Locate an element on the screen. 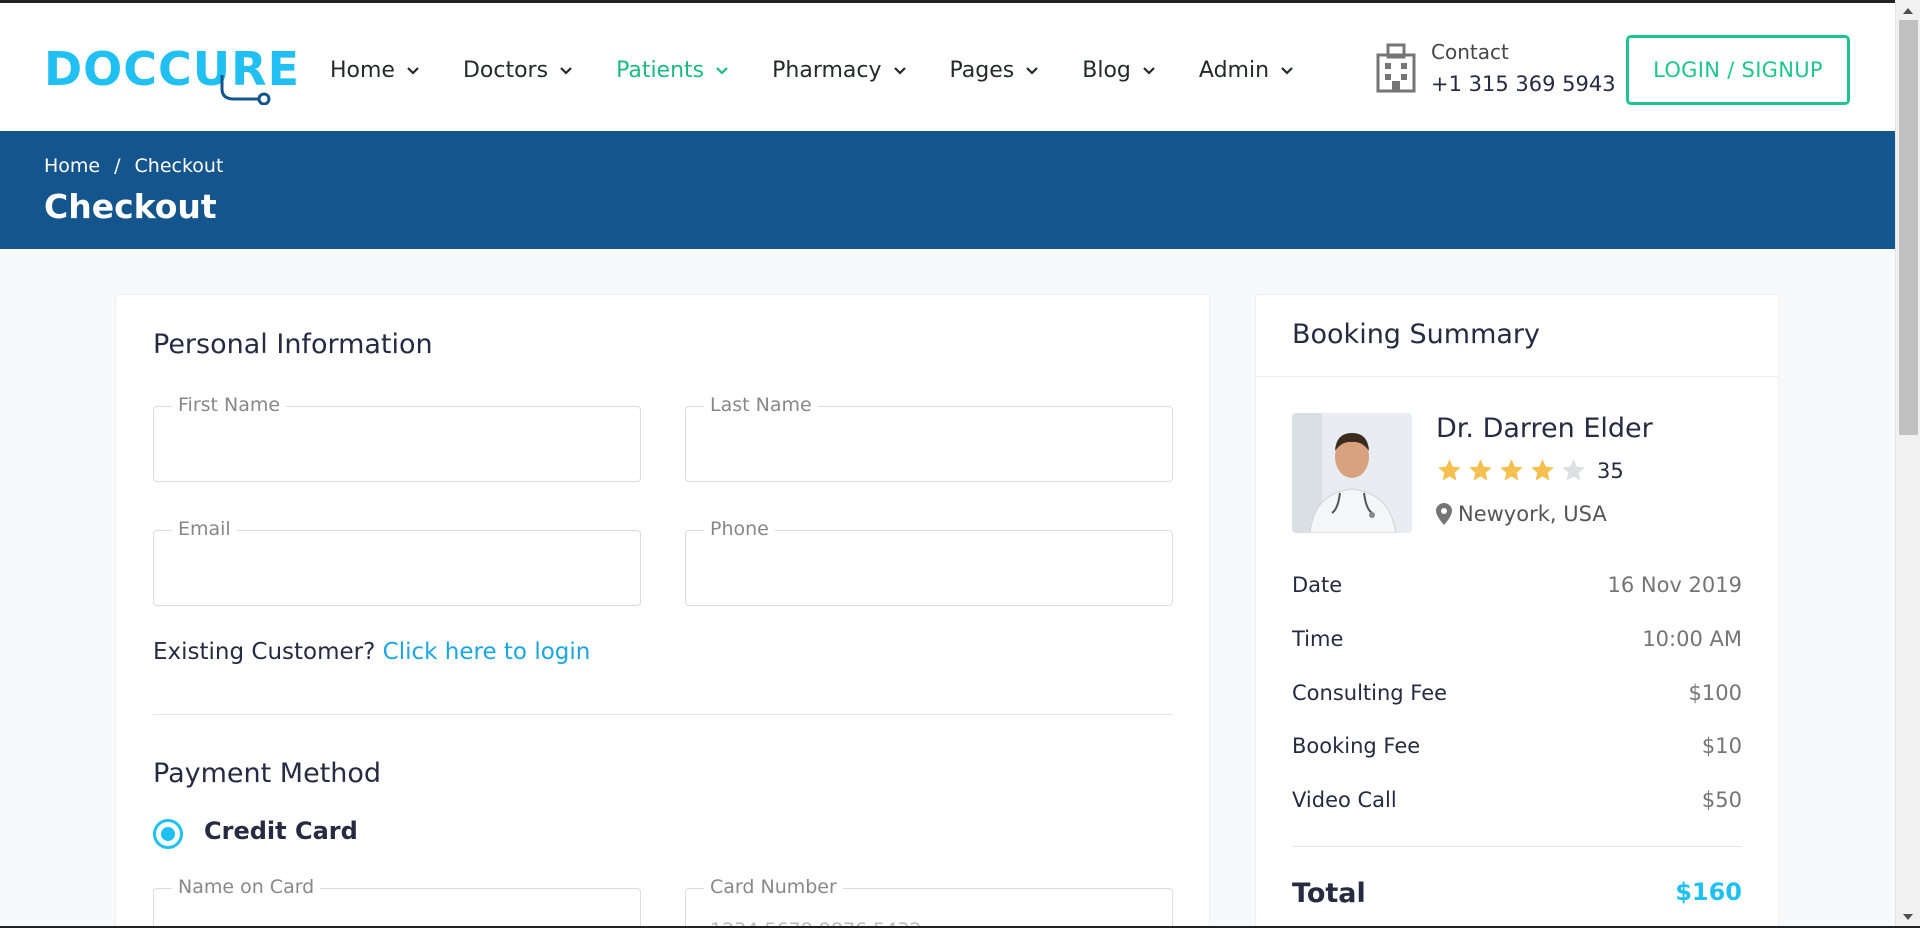  contact-label: Contact is located at coordinates (1470, 52).